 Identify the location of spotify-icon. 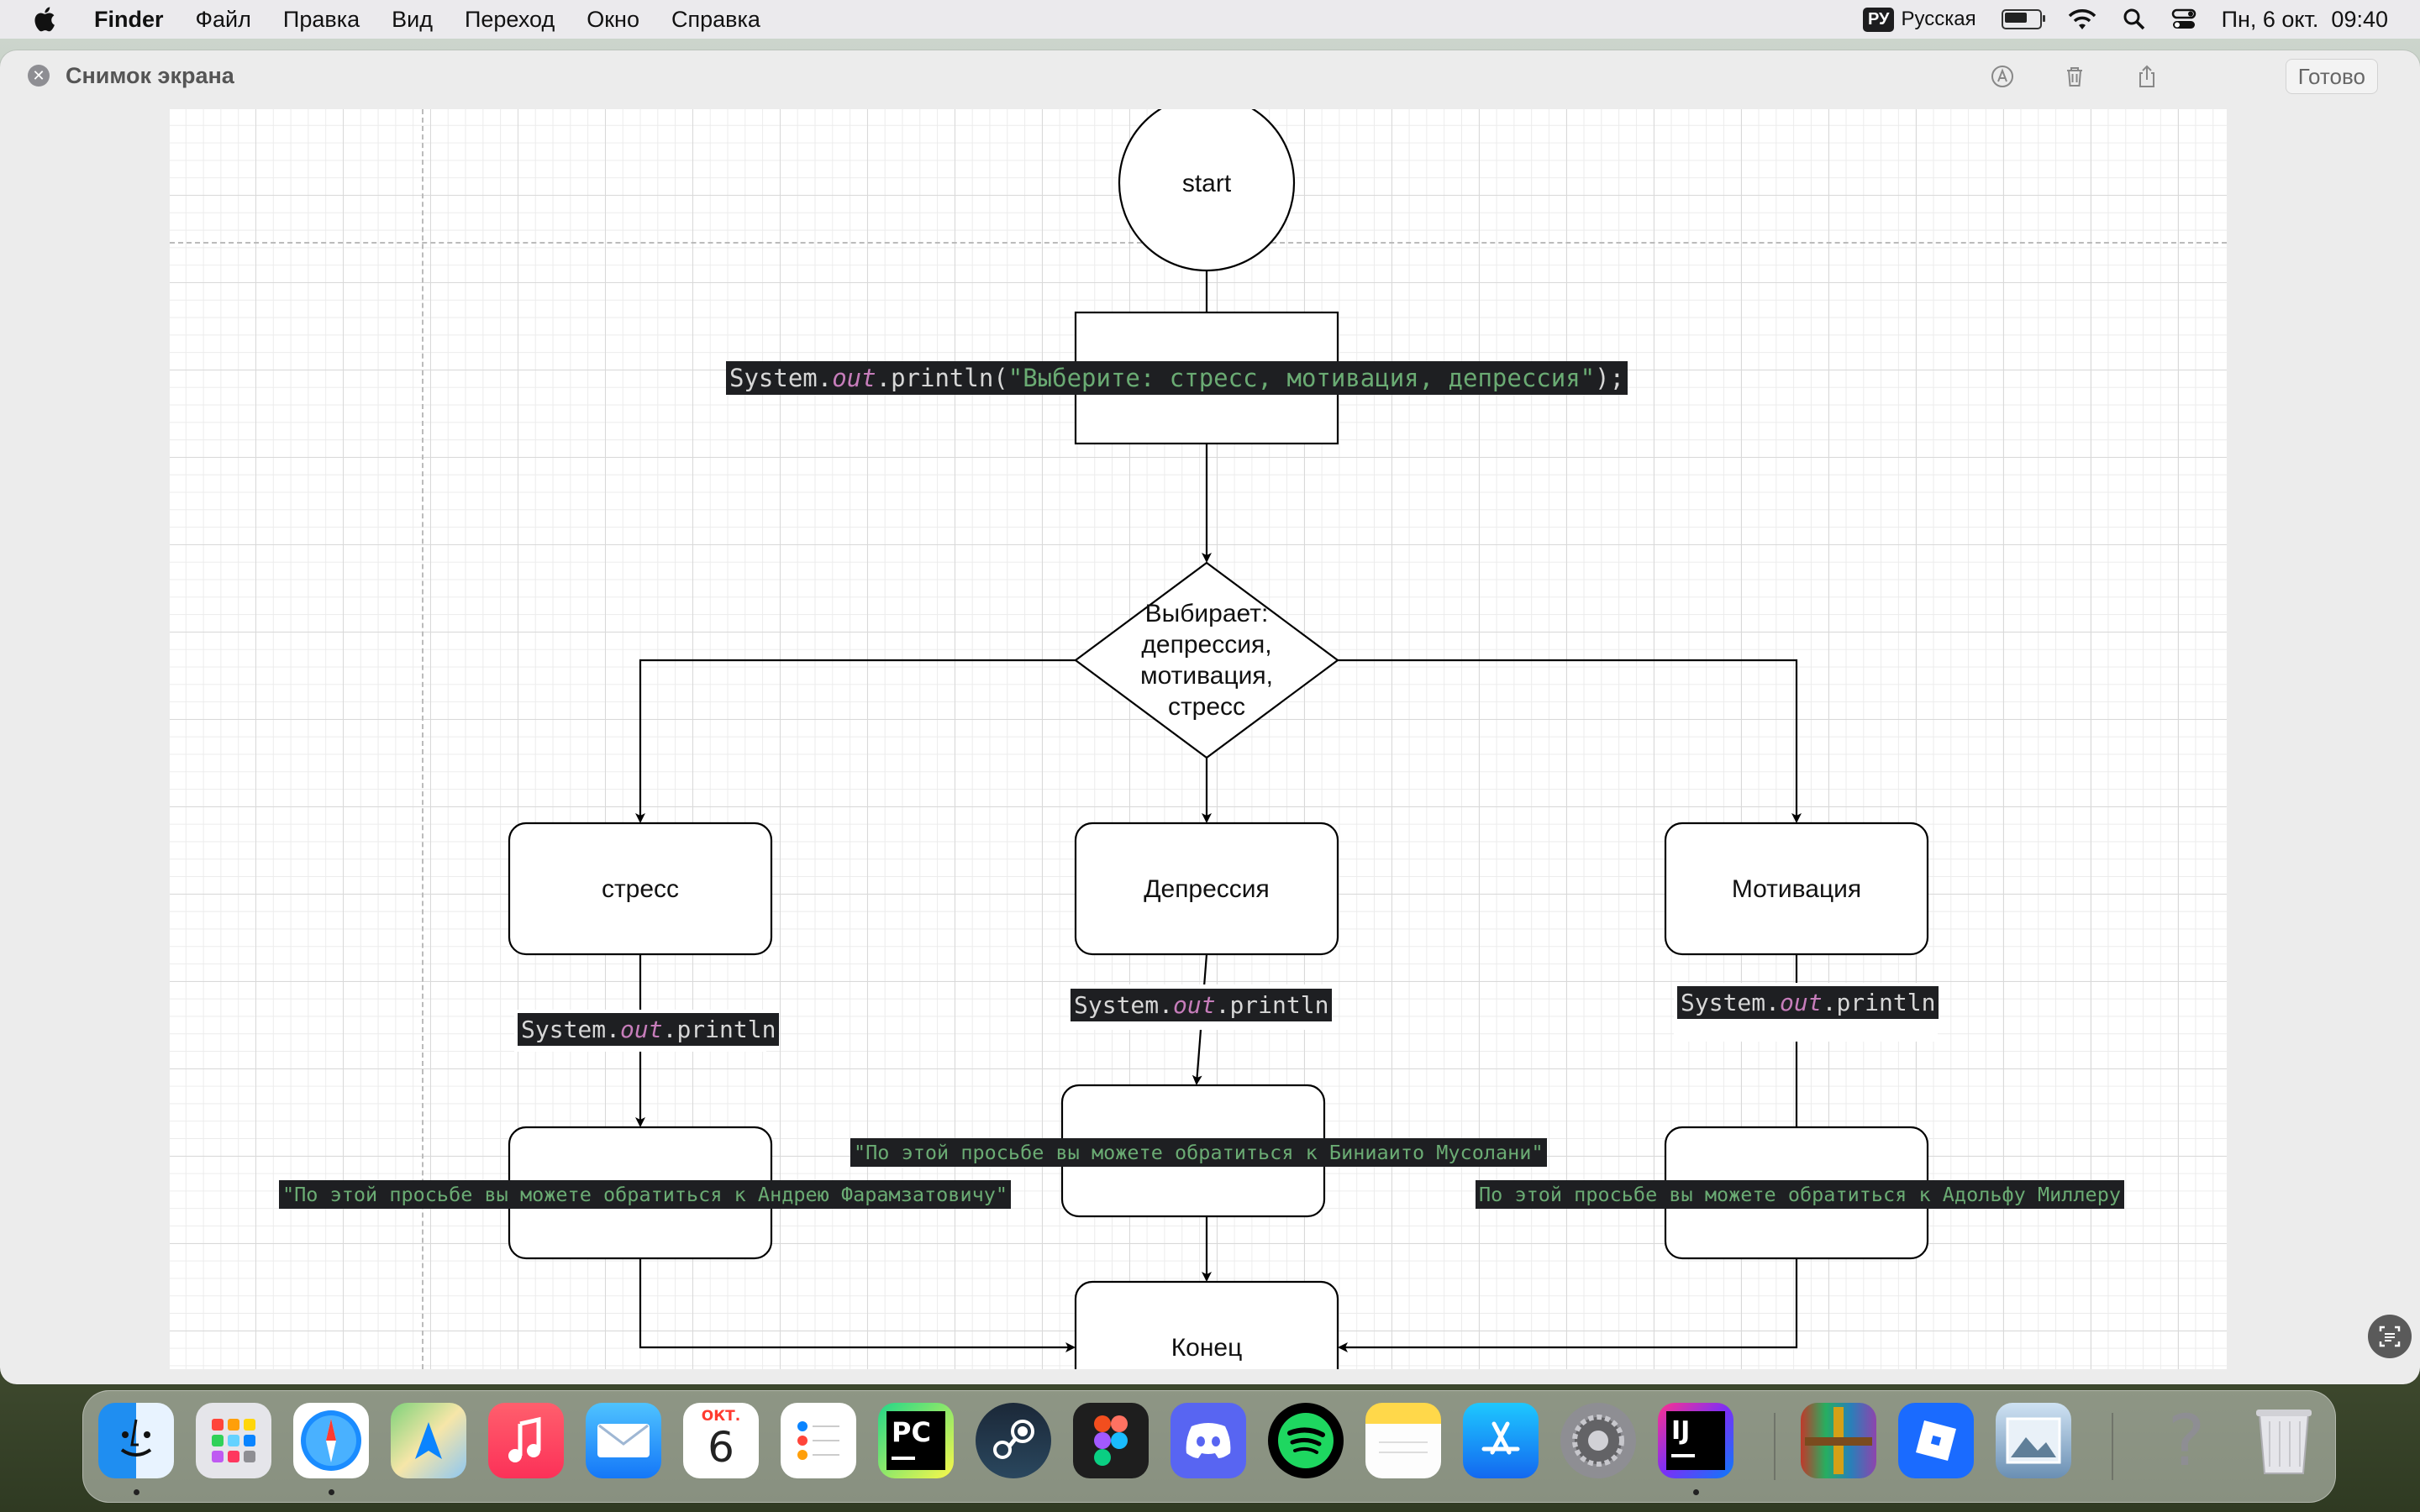
(1306, 1440).